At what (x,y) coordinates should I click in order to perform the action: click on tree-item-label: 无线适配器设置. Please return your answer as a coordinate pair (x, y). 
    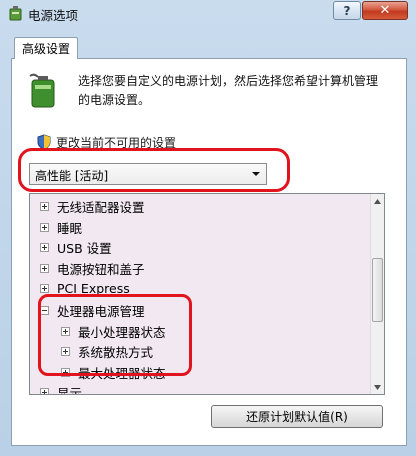
    Looking at the image, I should click on (101, 207).